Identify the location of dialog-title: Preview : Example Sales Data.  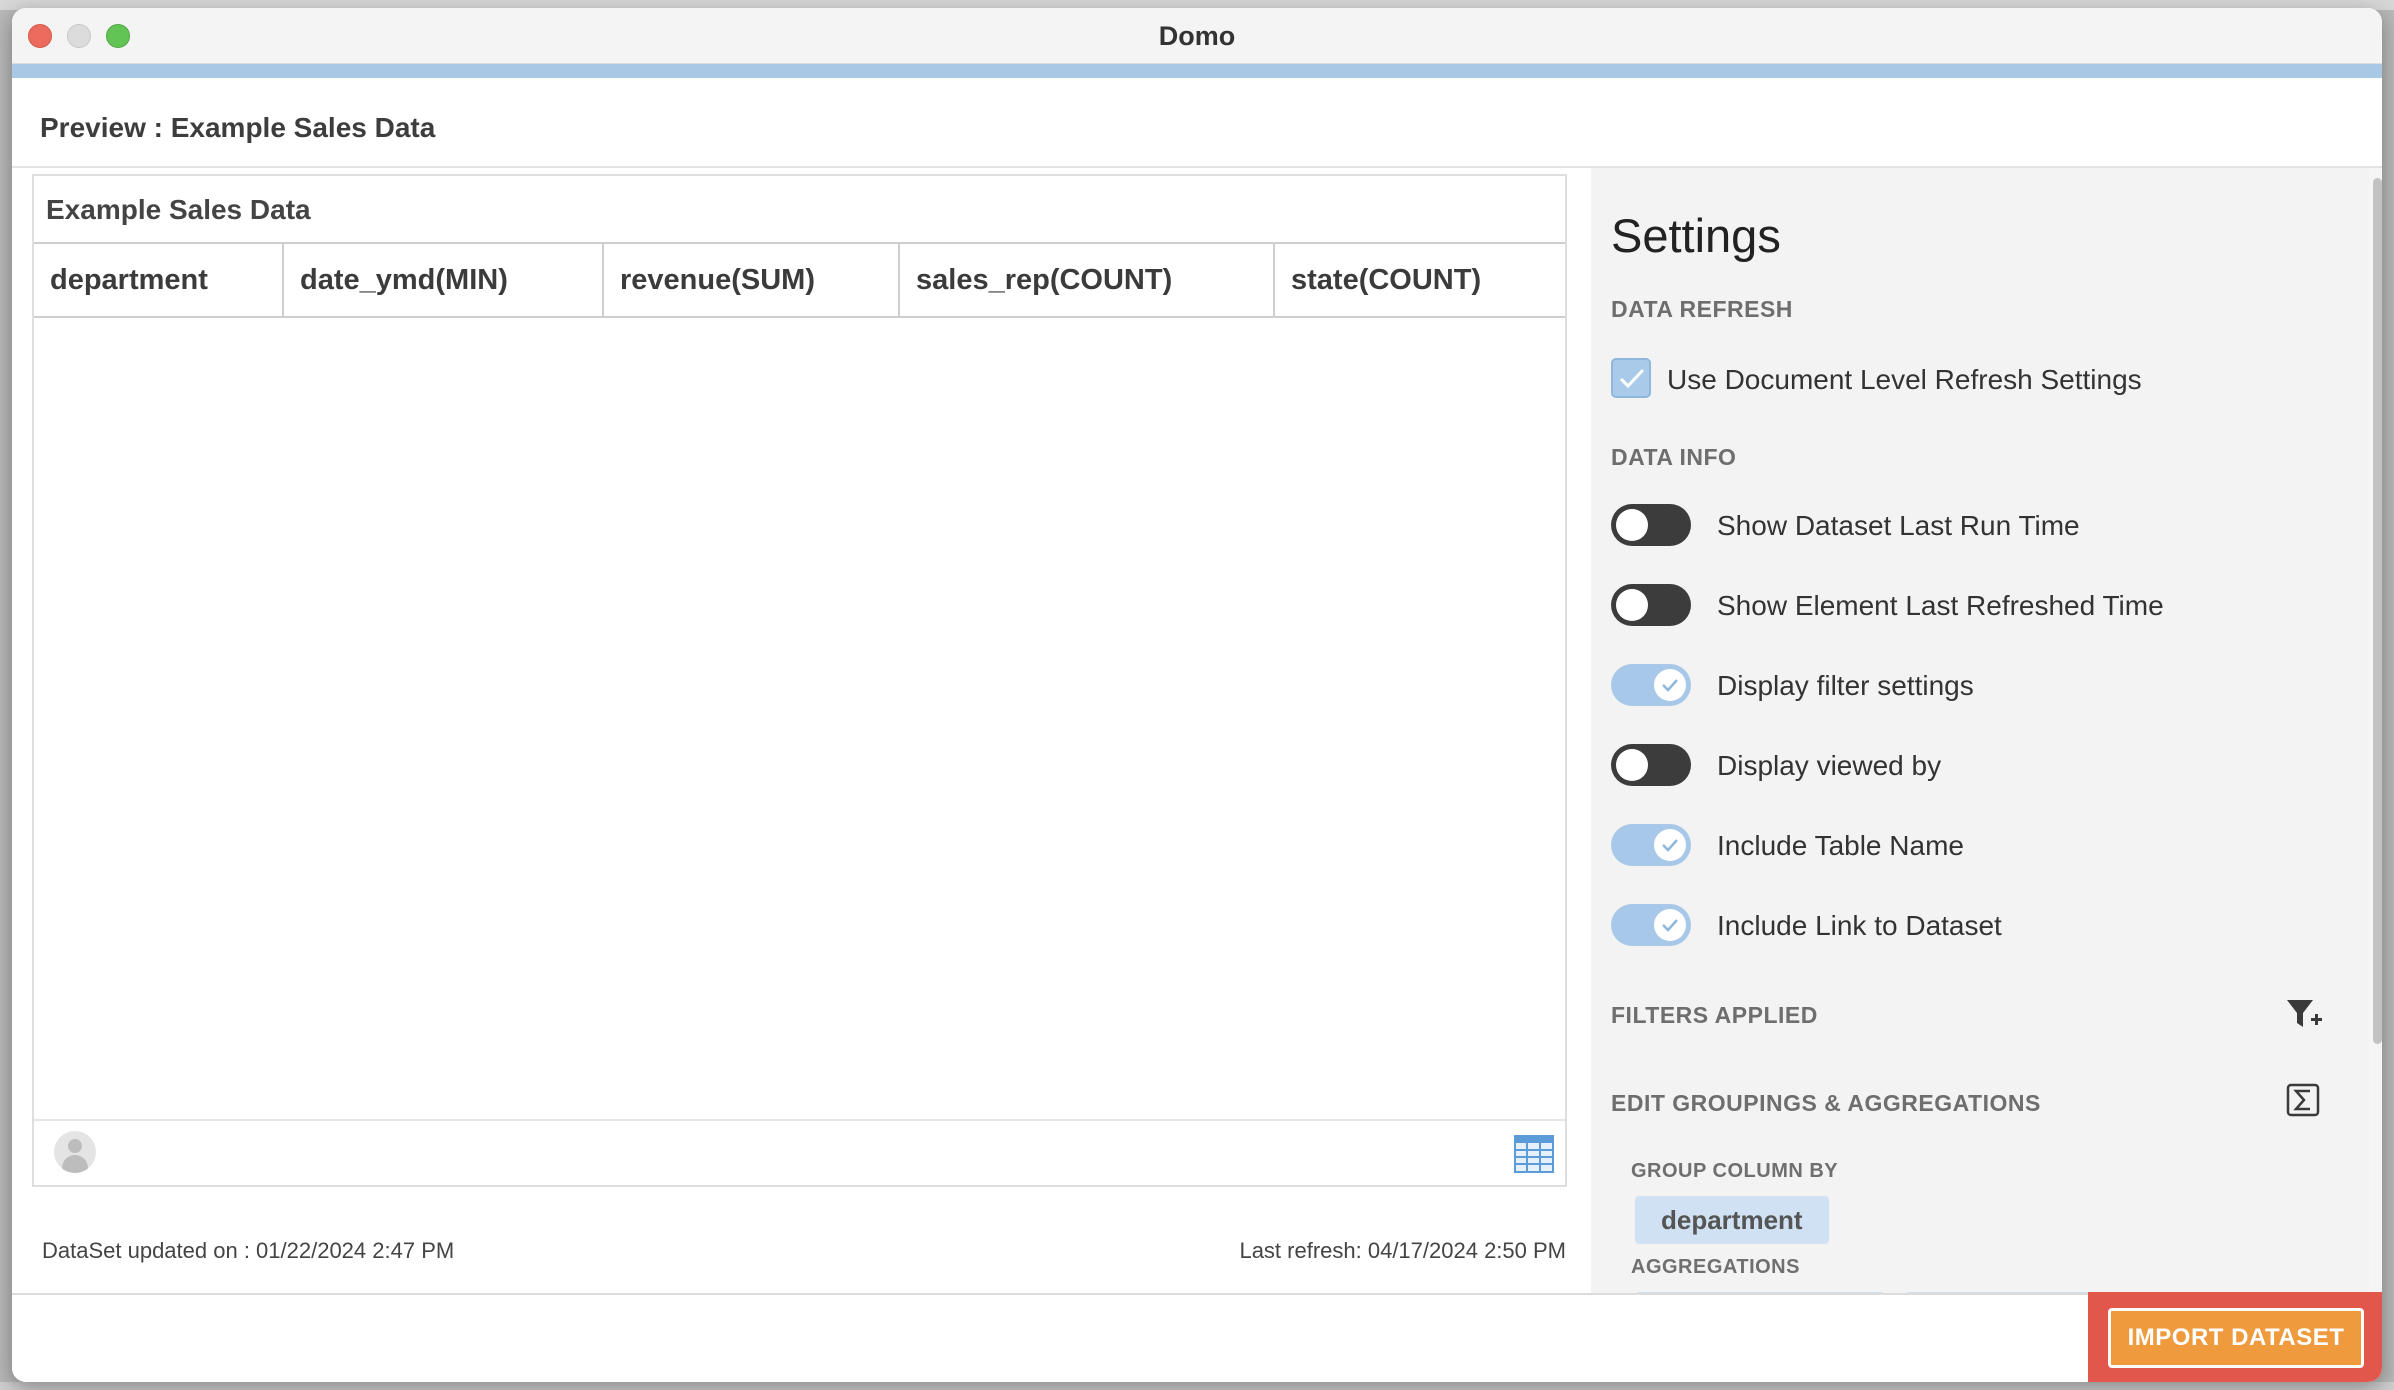
(238, 127).